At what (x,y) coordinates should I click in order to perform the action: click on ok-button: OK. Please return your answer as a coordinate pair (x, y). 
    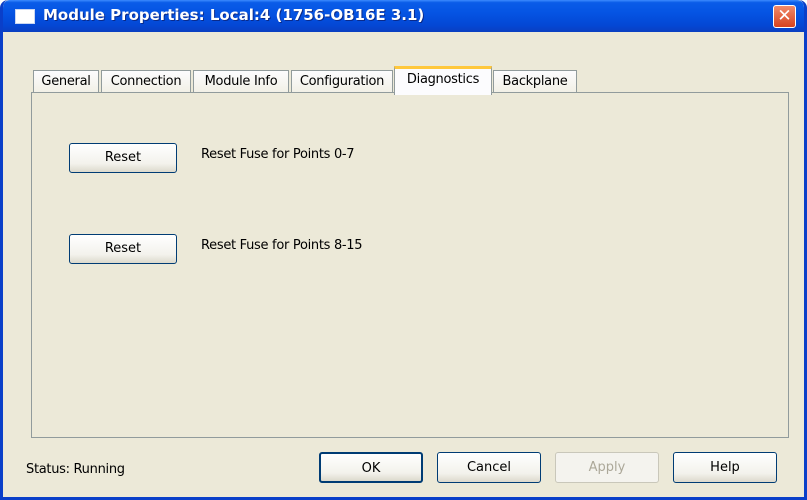
    Looking at the image, I should click on (371, 467).